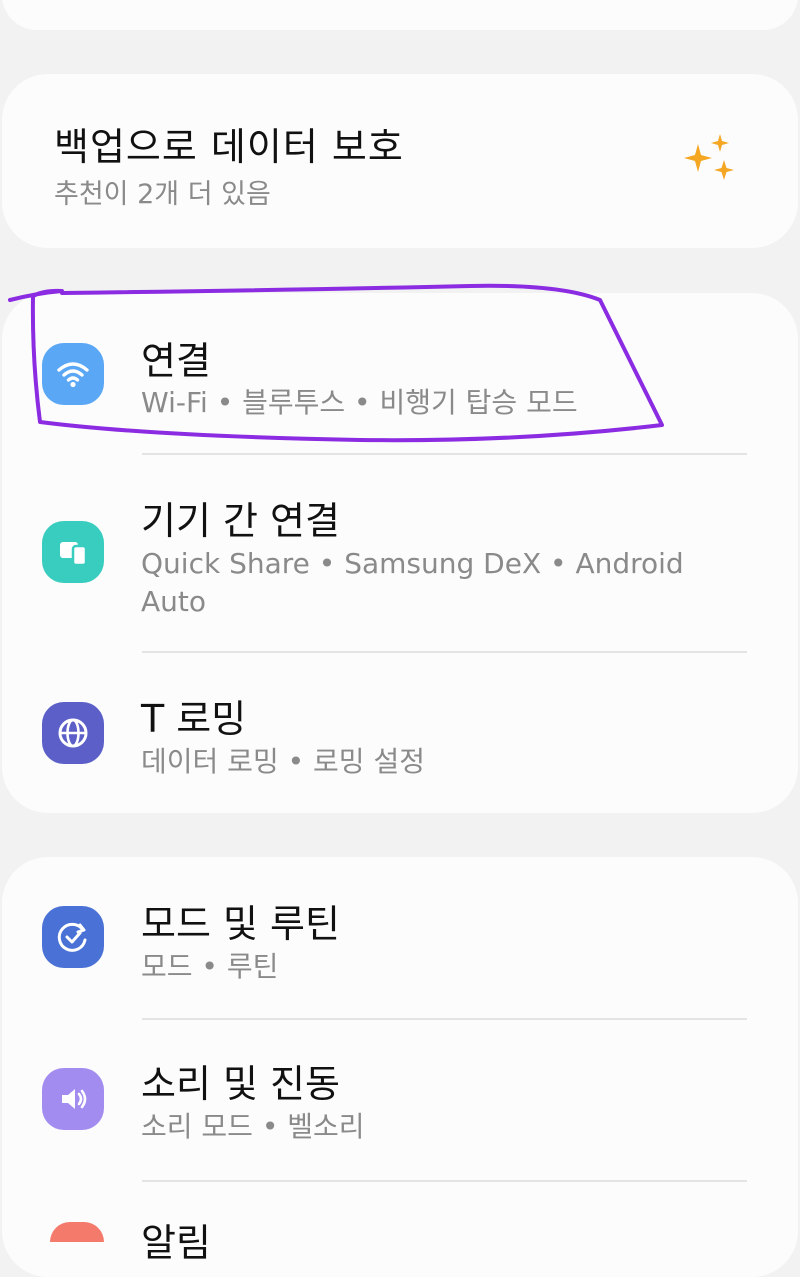  Describe the element at coordinates (240, 1084) in the screenshot. I see `settings-item-title: 소리 및 진동` at that location.